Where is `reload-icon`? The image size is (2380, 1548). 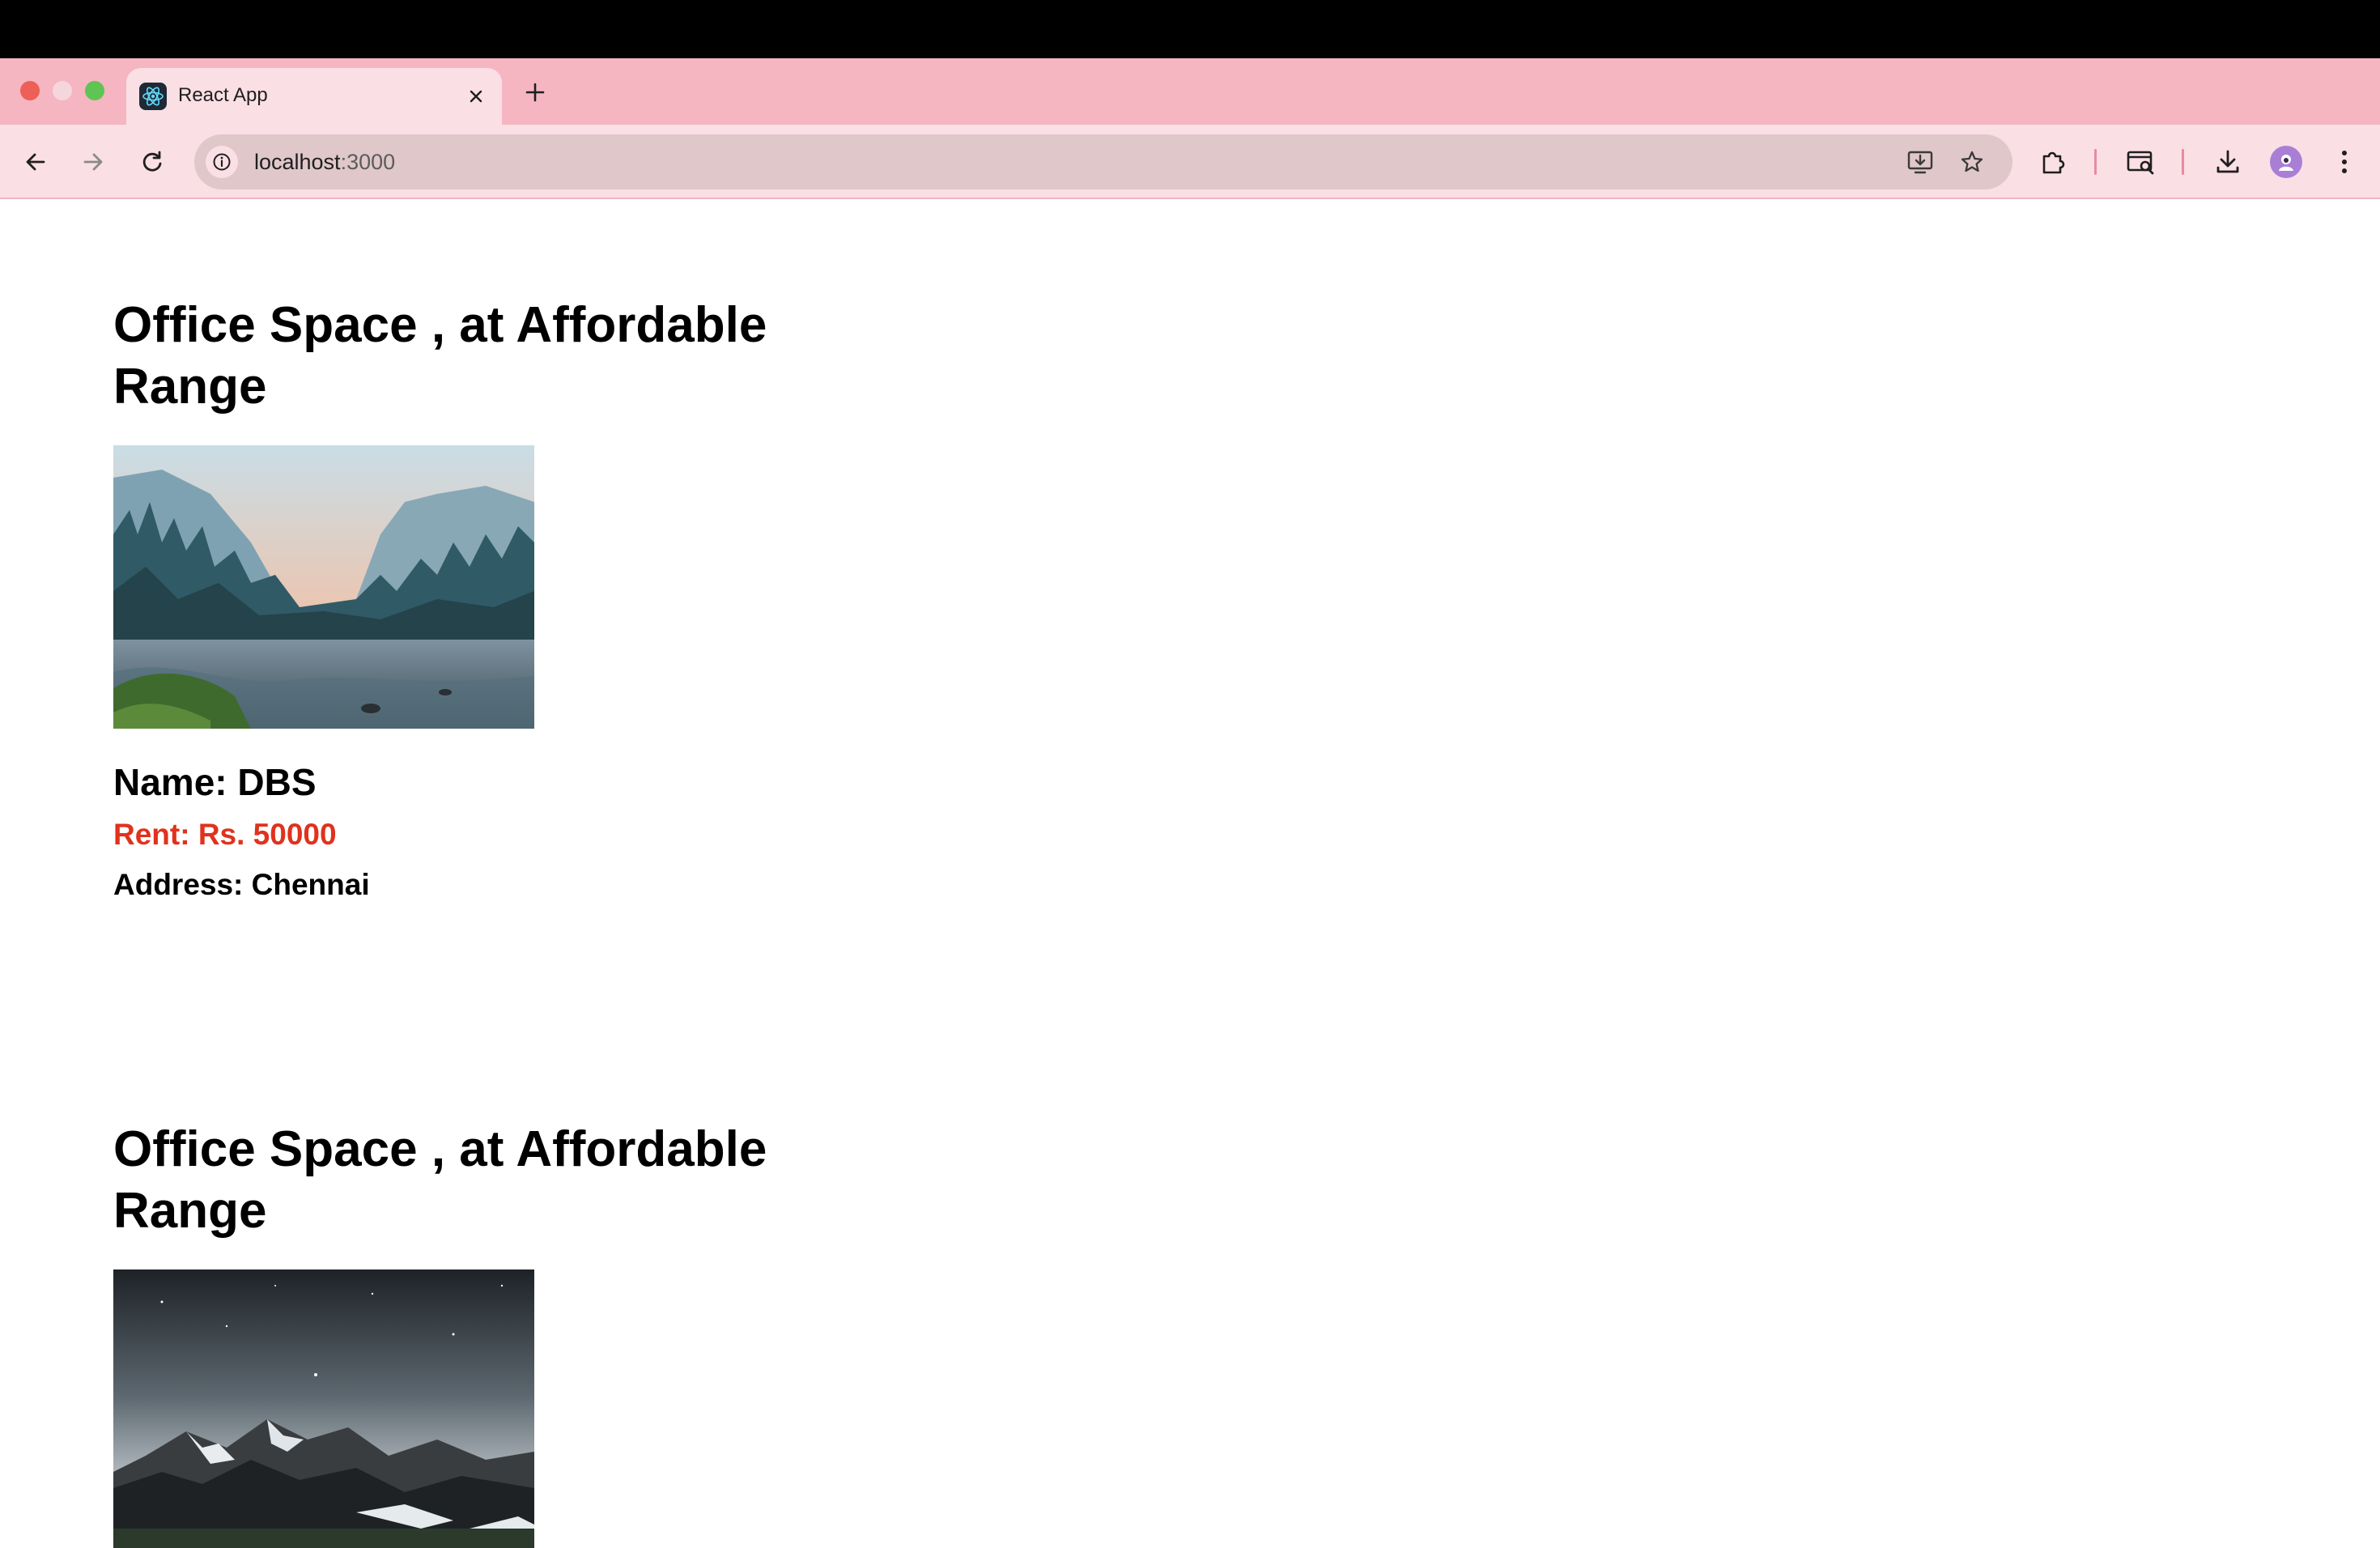 reload-icon is located at coordinates (153, 161).